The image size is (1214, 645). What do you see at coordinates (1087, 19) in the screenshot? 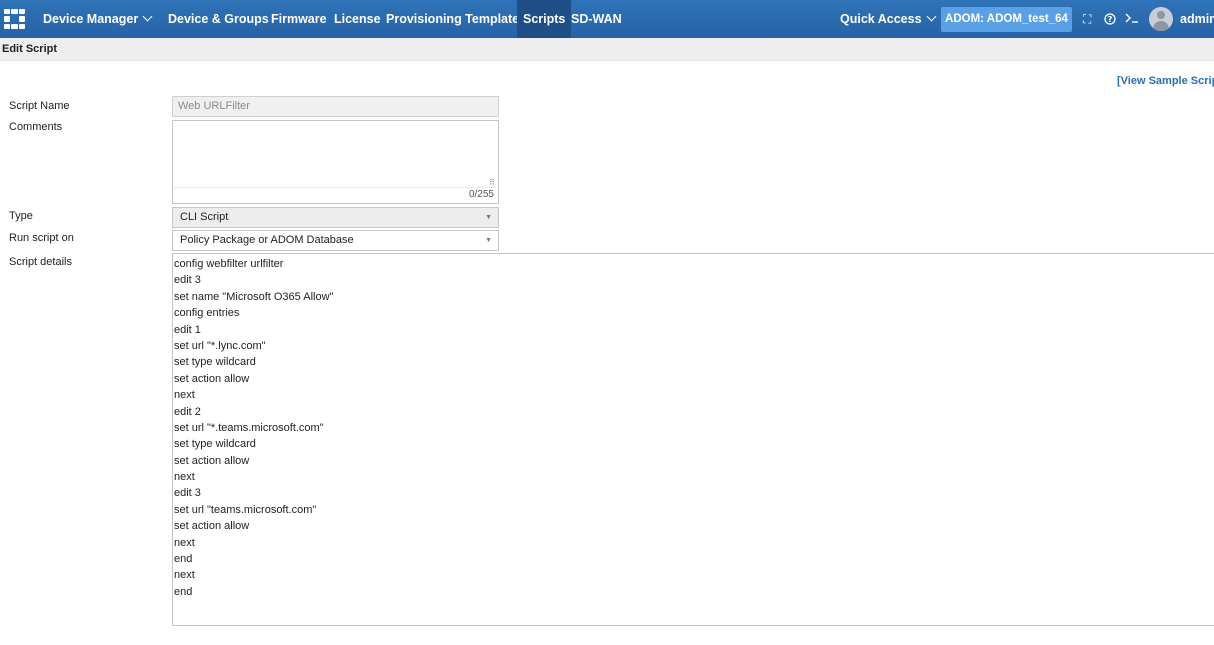
I see `fullscreen-icon: ⛶` at bounding box center [1087, 19].